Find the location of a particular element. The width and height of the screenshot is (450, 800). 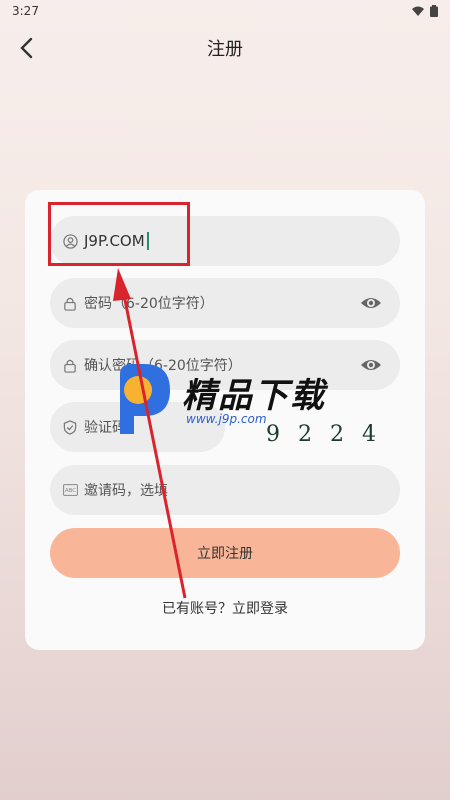

register-button: 立即注册 is located at coordinates (225, 553).